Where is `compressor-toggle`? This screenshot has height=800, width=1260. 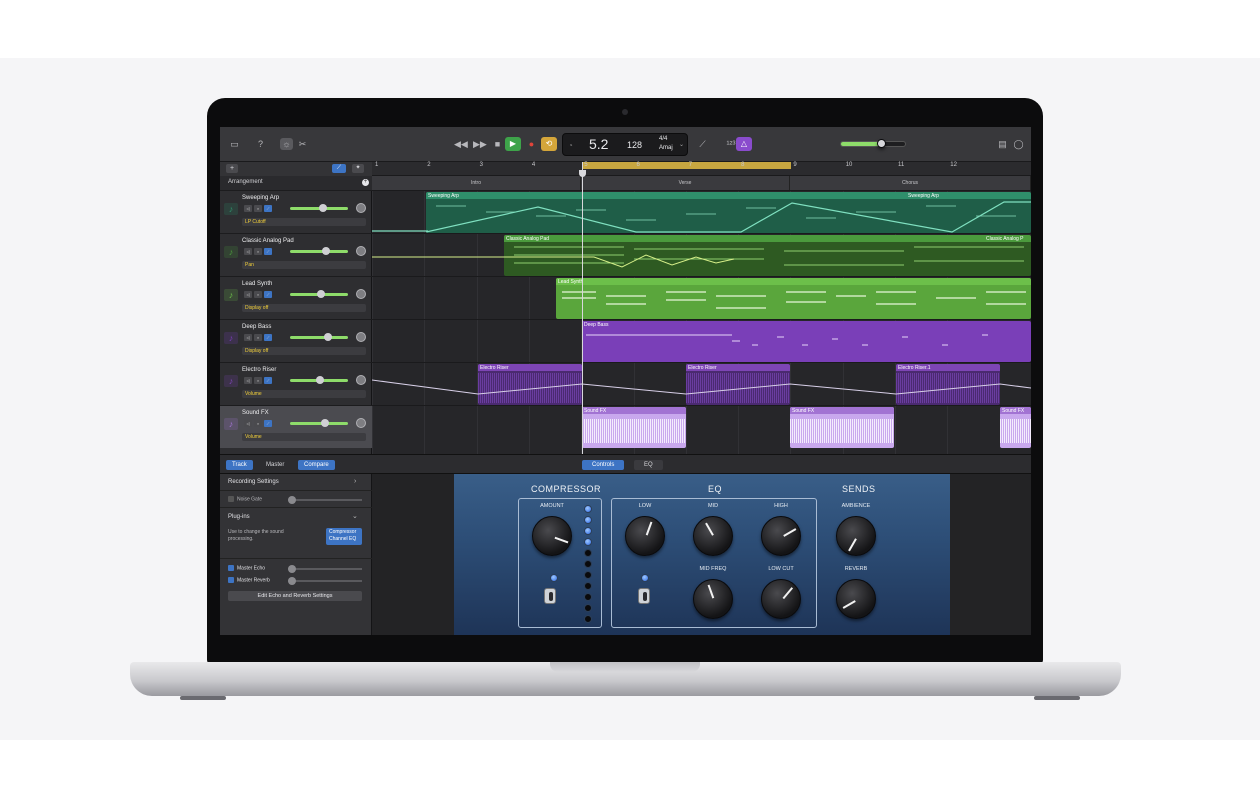
compressor-toggle is located at coordinates (550, 596).